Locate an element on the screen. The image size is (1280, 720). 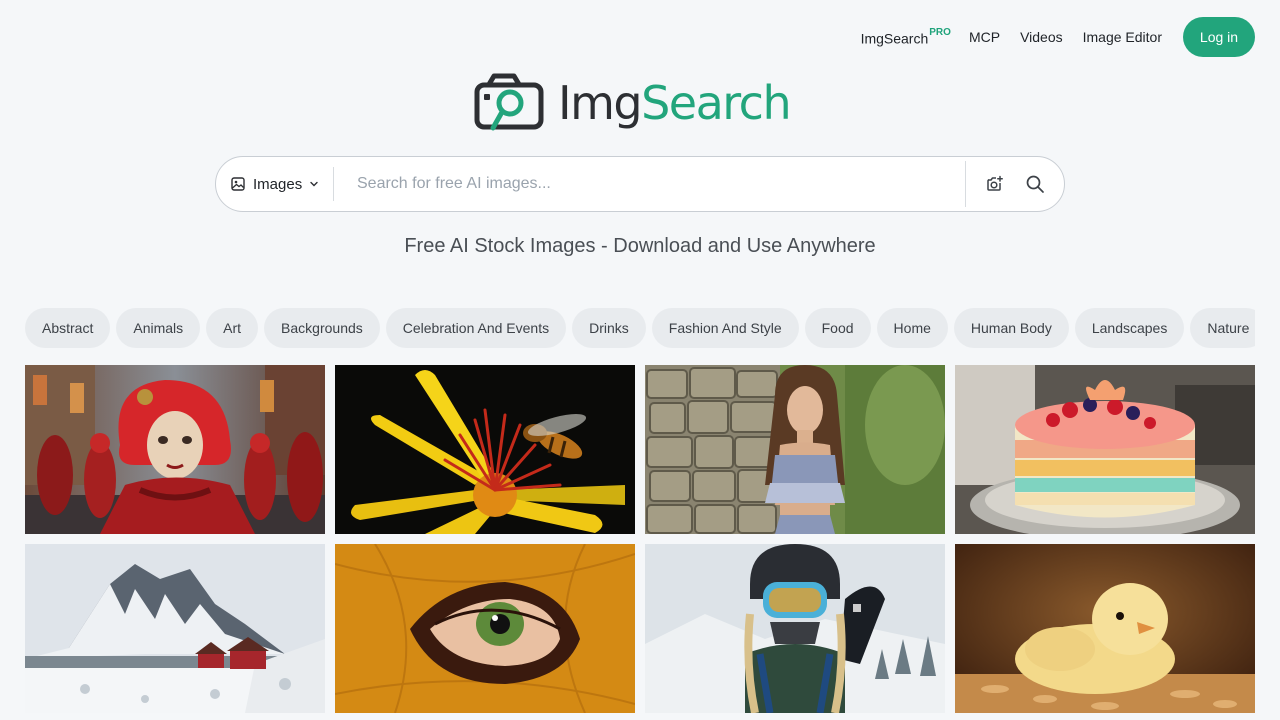
image-icon is located at coordinates (238, 184).